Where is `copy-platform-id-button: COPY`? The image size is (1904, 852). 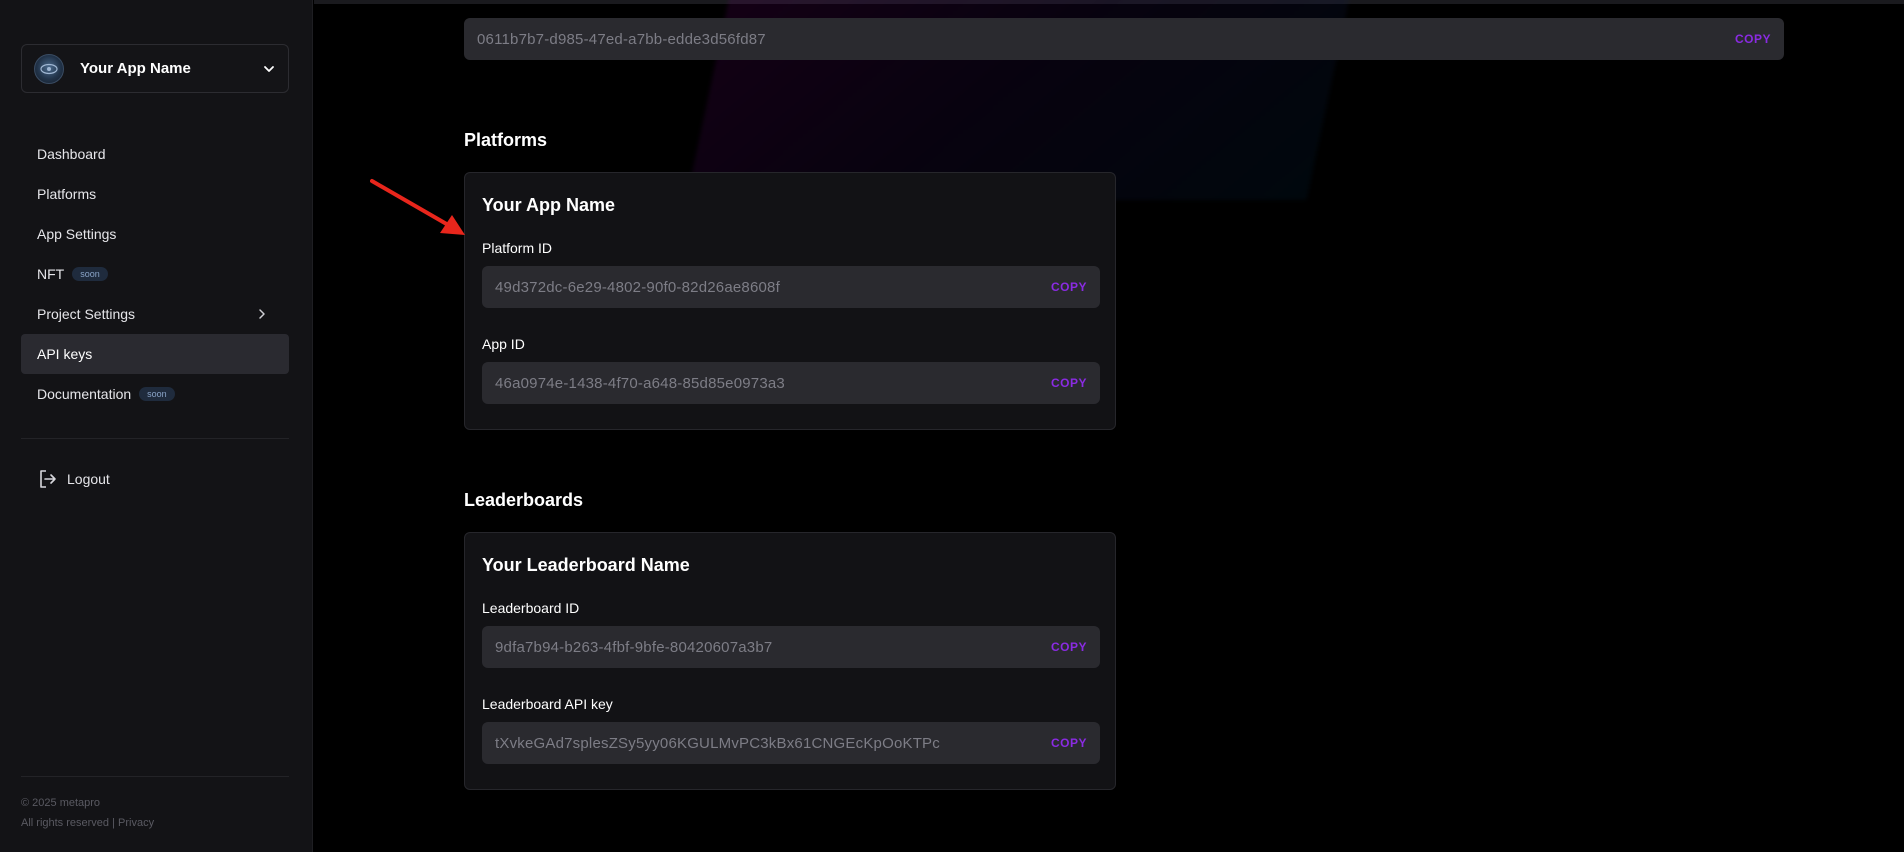
copy-platform-id-button: COPY is located at coordinates (1069, 287).